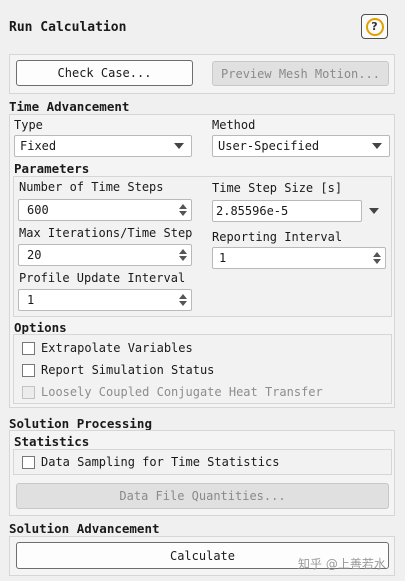 The height and width of the screenshot is (581, 405). What do you see at coordinates (252, 211) in the screenshot?
I see `step-size-value: 2.85596e-5` at bounding box center [252, 211].